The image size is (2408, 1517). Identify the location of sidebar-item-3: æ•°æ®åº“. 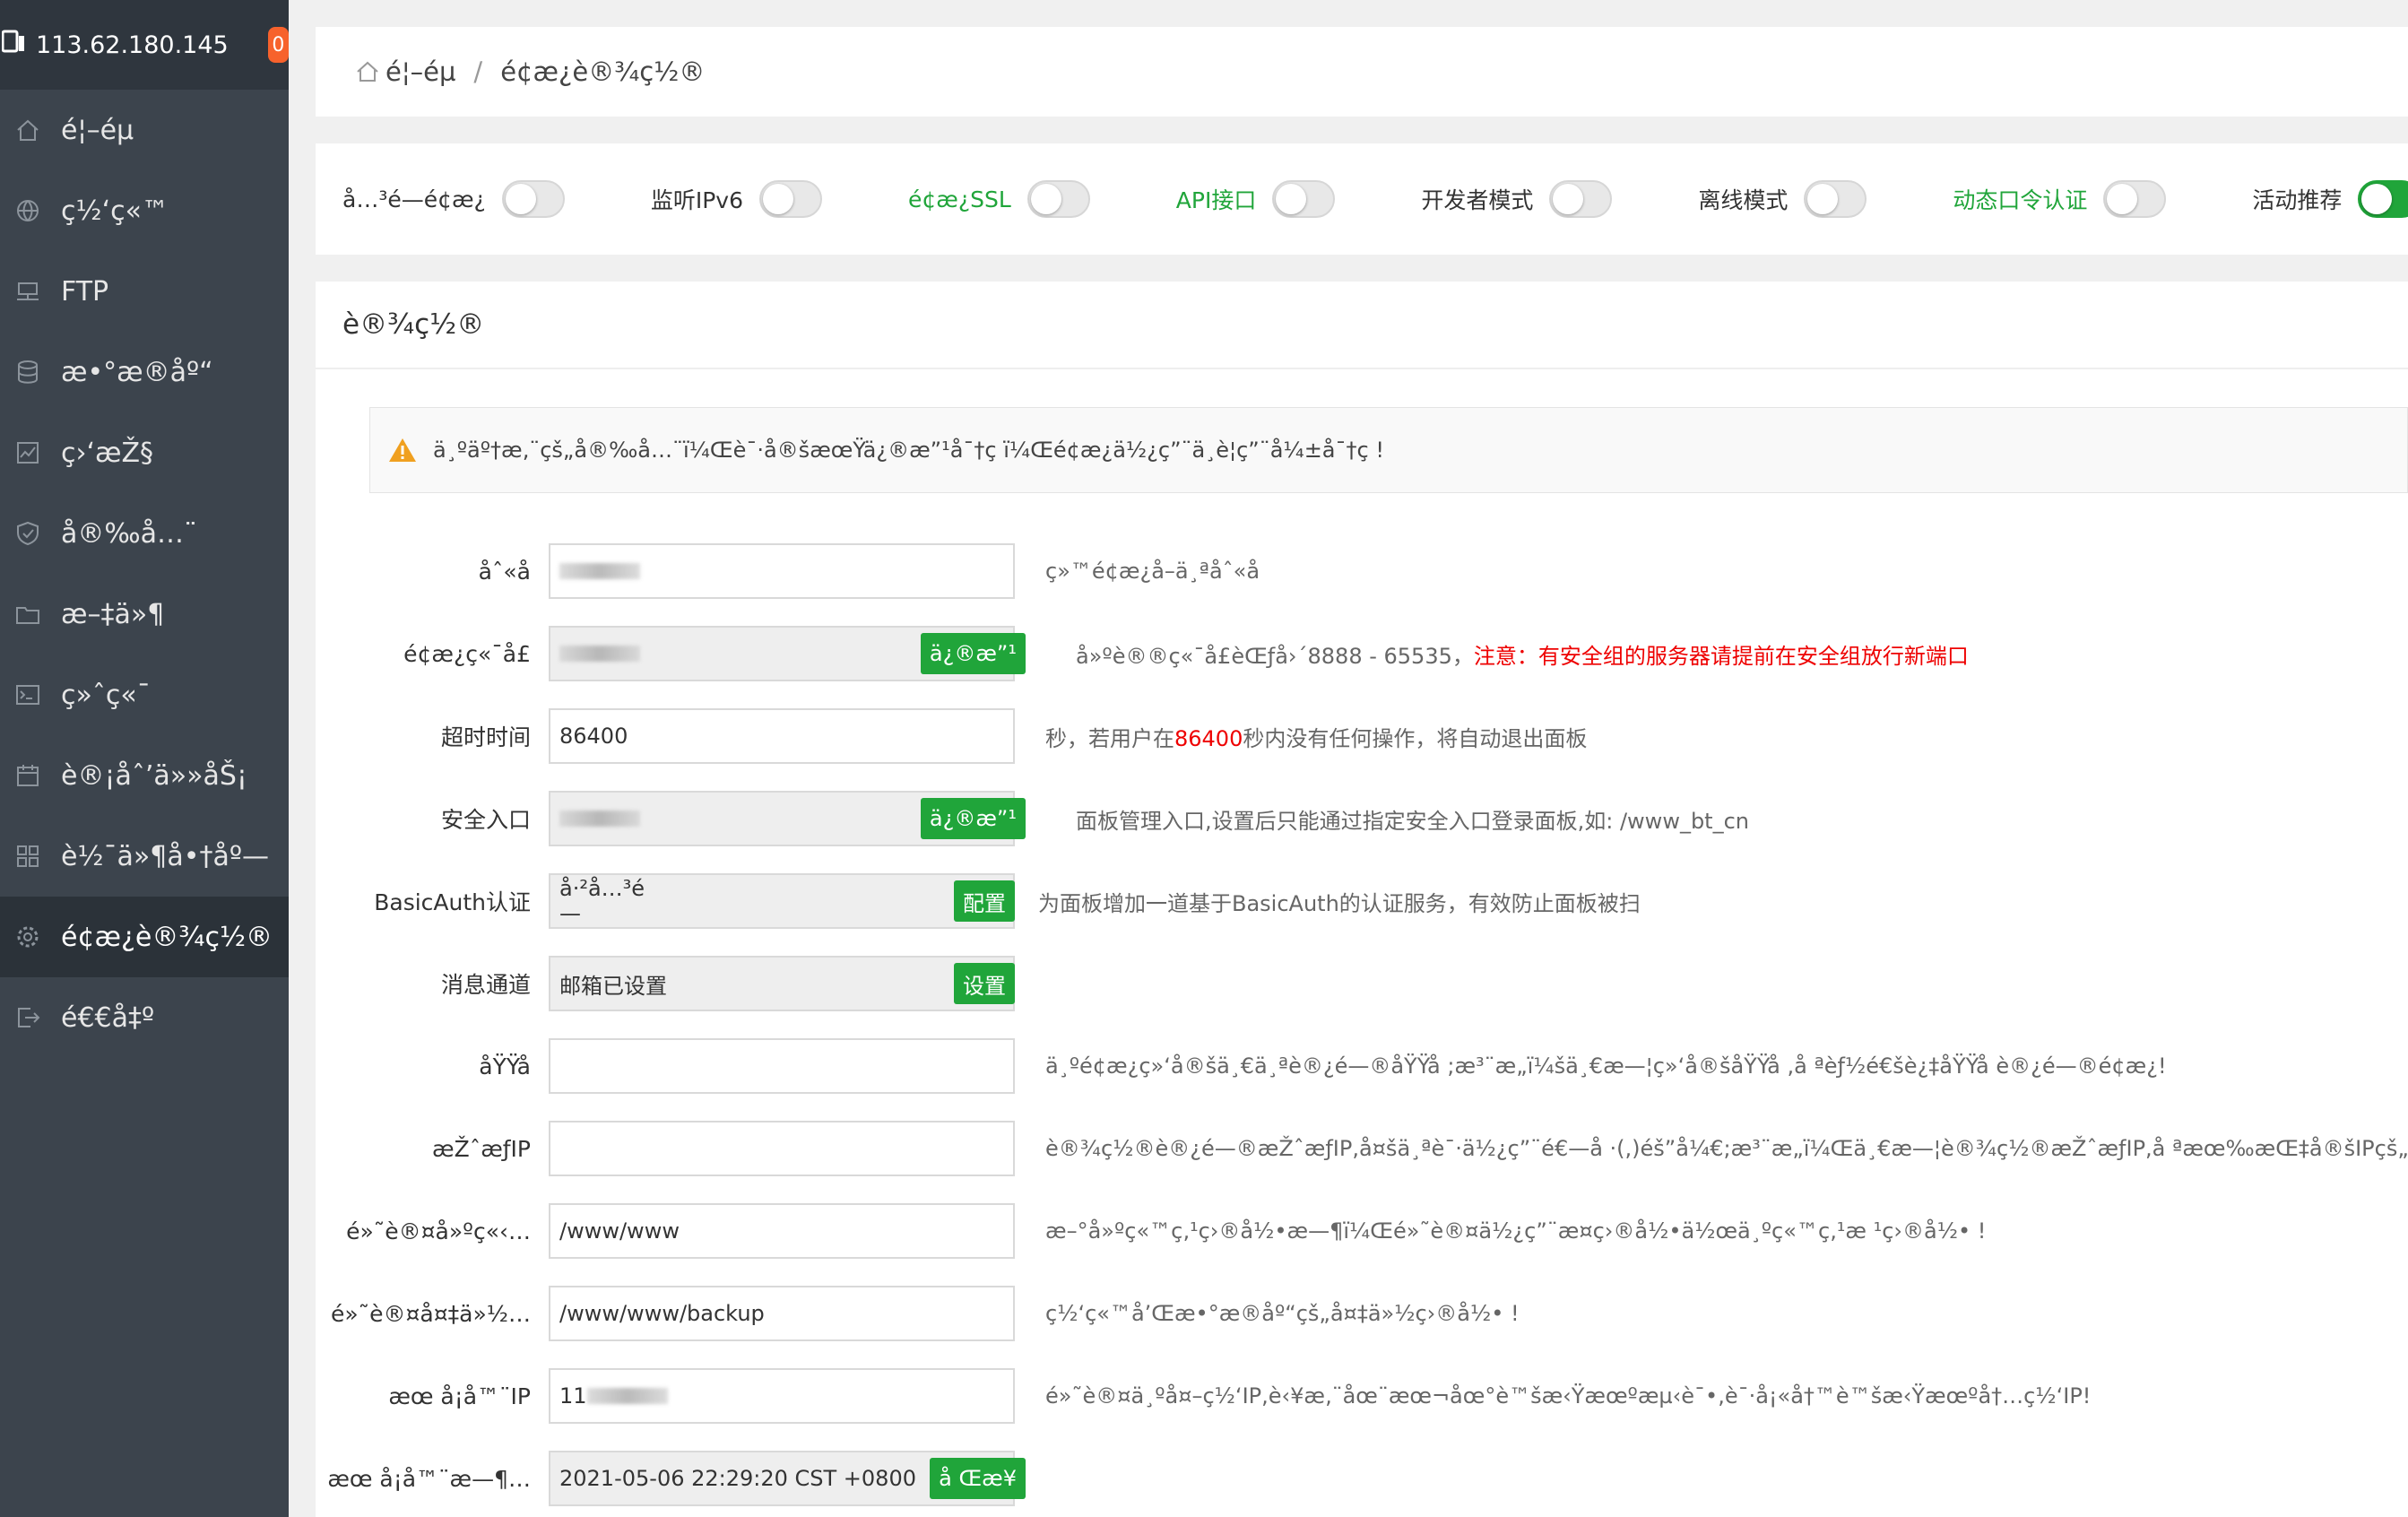
(144, 372).